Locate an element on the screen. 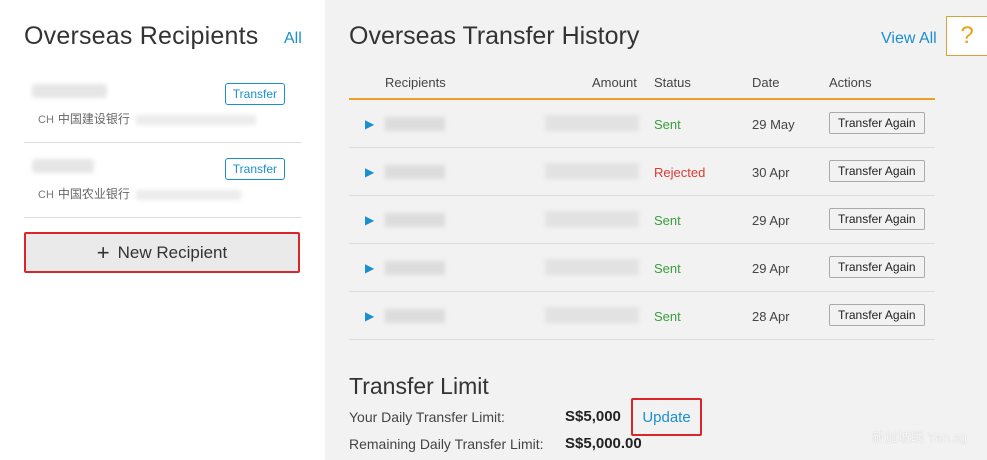 The width and height of the screenshot is (987, 460). table-row: ▶ Rejected 30 Apr Transfer Again is located at coordinates (642, 172).